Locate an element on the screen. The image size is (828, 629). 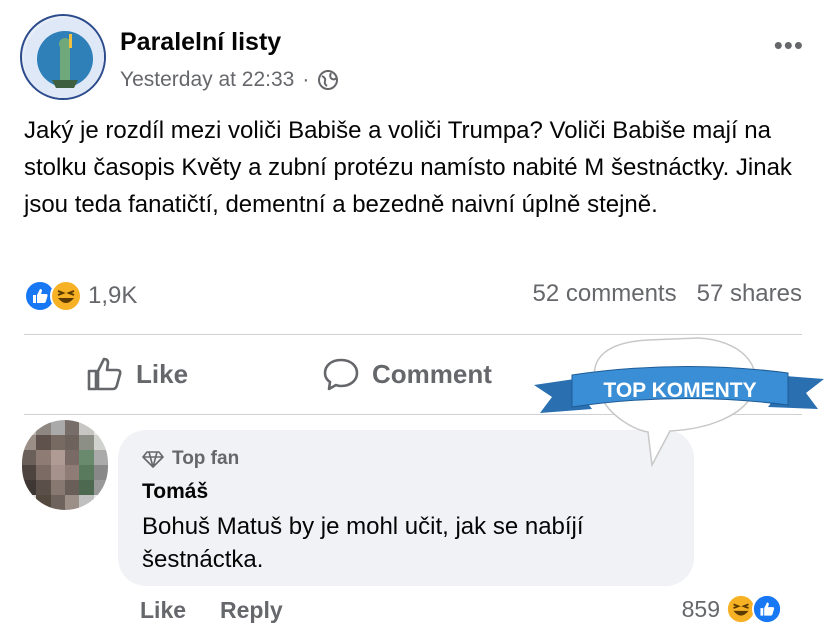
page-avatar is located at coordinates (63, 57).